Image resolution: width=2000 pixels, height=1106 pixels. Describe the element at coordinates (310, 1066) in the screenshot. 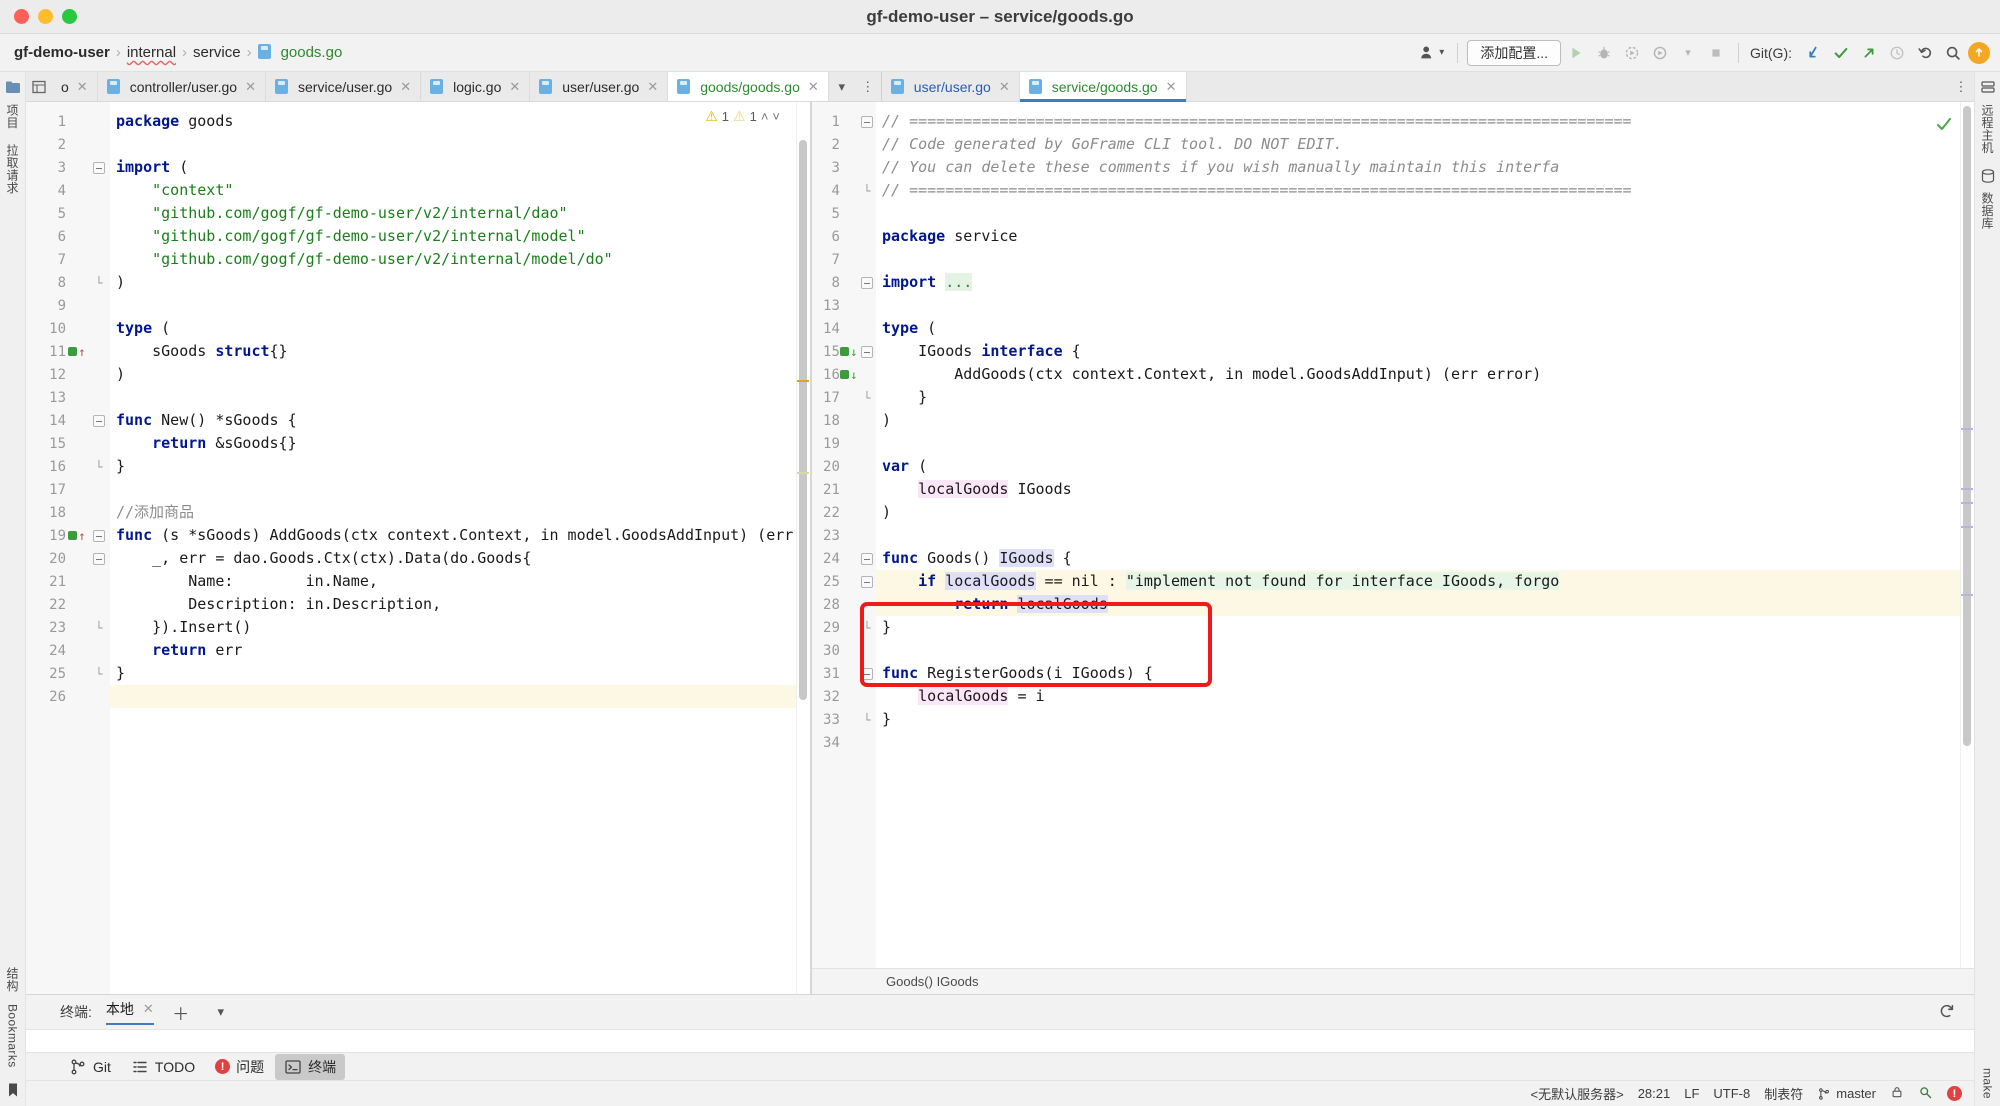

I see `bottom-tab-terminal: 终端` at that location.